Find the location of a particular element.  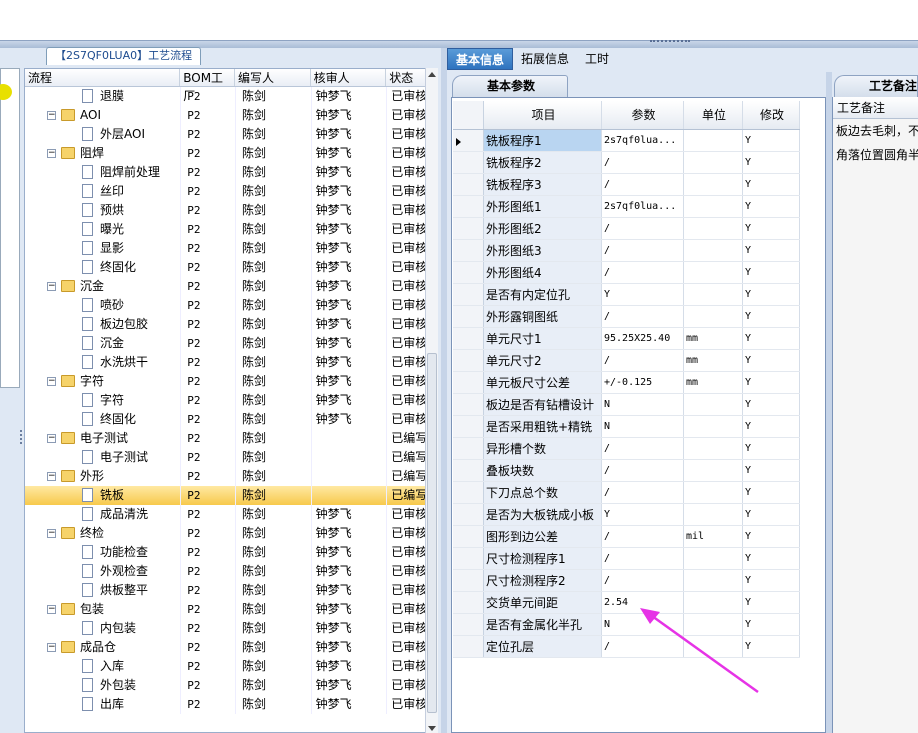

param-cell: Y is located at coordinates (643, 294).